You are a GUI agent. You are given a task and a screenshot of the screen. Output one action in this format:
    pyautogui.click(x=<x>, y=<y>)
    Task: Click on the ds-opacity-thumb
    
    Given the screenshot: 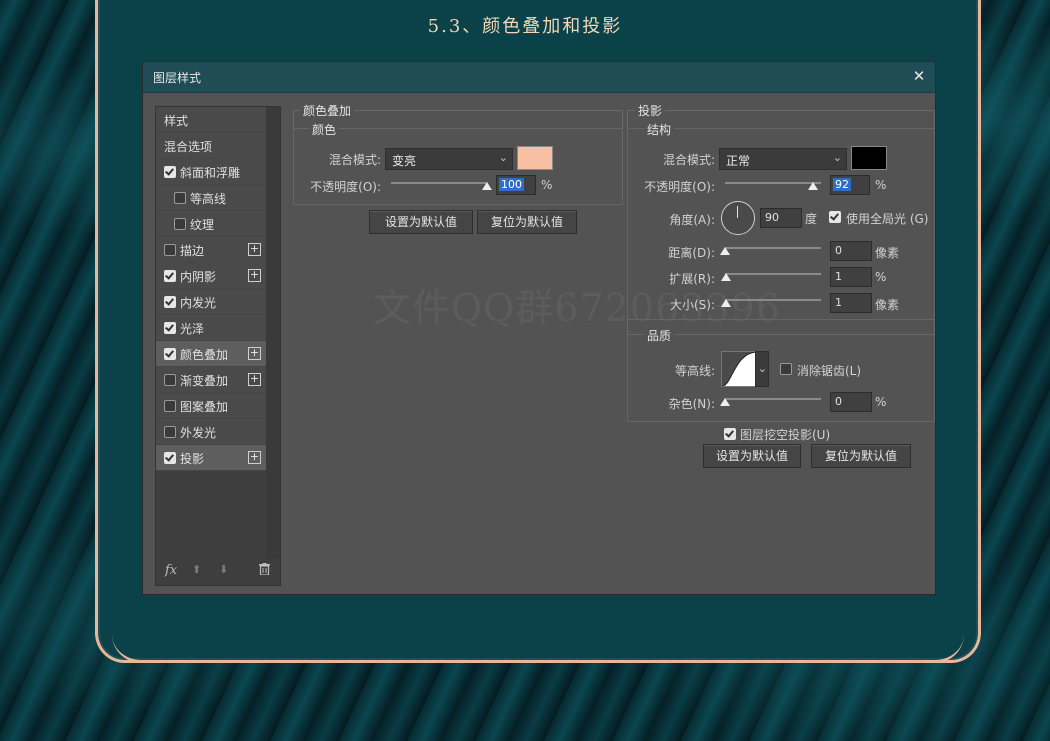 What is the action you would take?
    pyautogui.click(x=813, y=186)
    